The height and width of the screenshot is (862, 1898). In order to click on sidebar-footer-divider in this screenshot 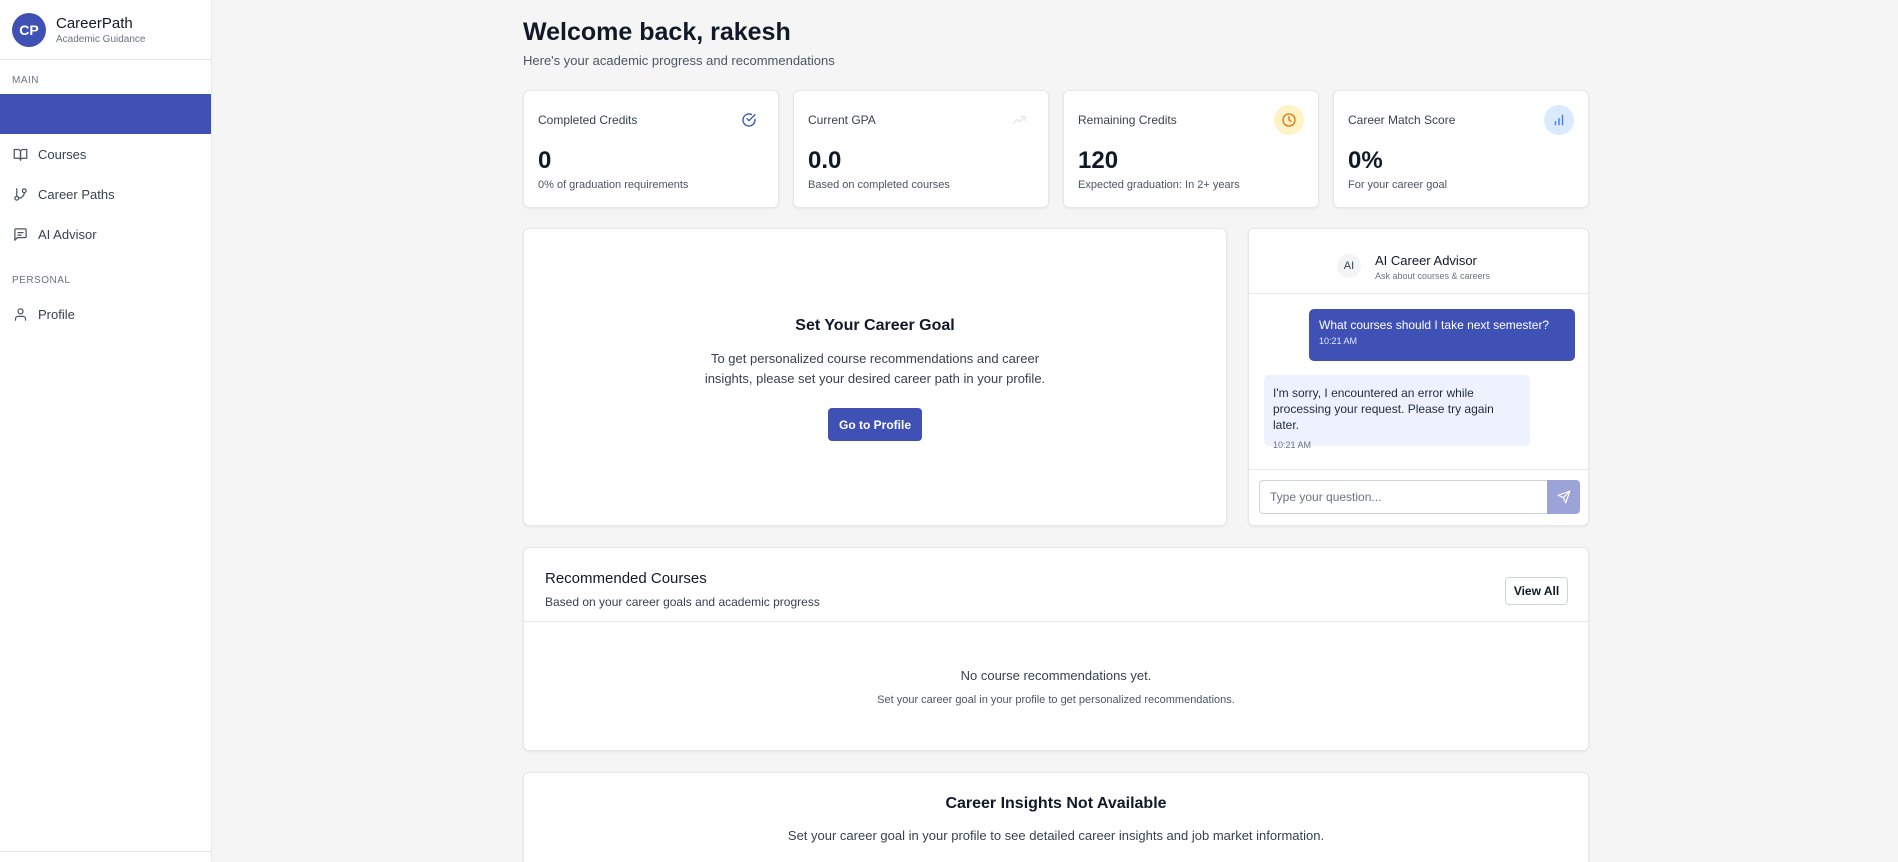, I will do `click(105, 851)`.